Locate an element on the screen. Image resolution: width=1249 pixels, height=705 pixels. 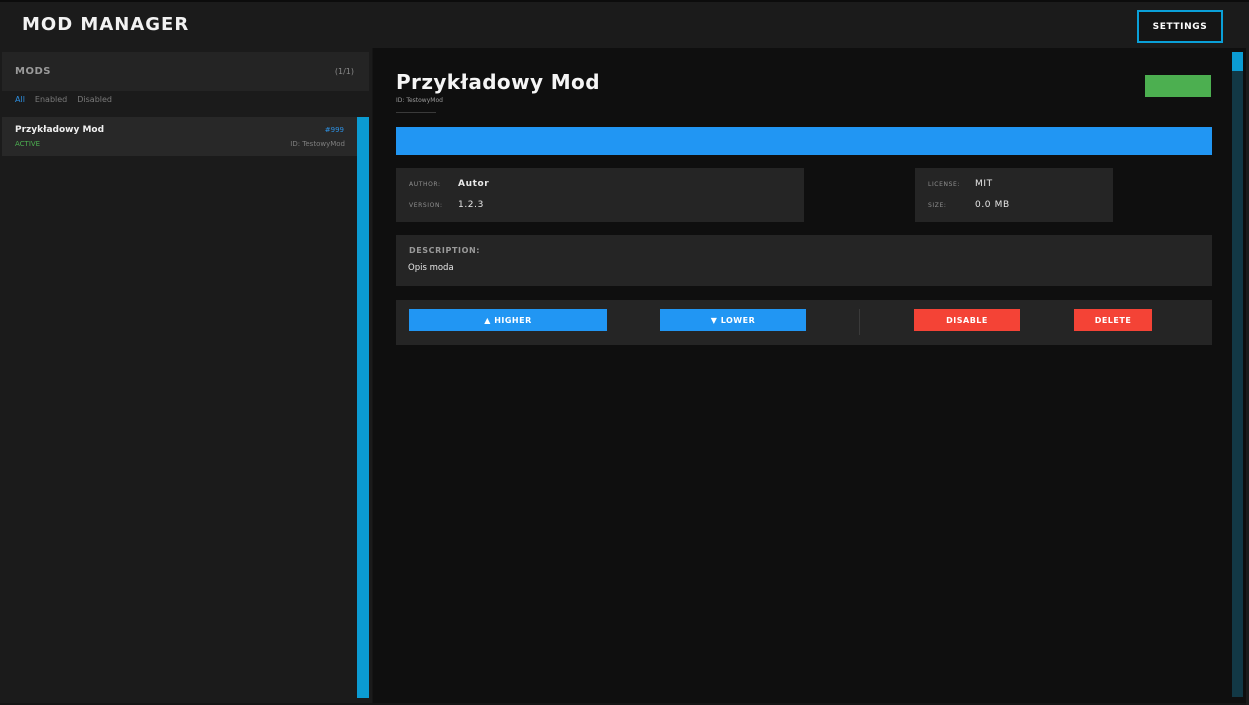
action-bar: ▲ HIGHER ▼ LOWER DISABLE DELETE is located at coordinates (804, 322).